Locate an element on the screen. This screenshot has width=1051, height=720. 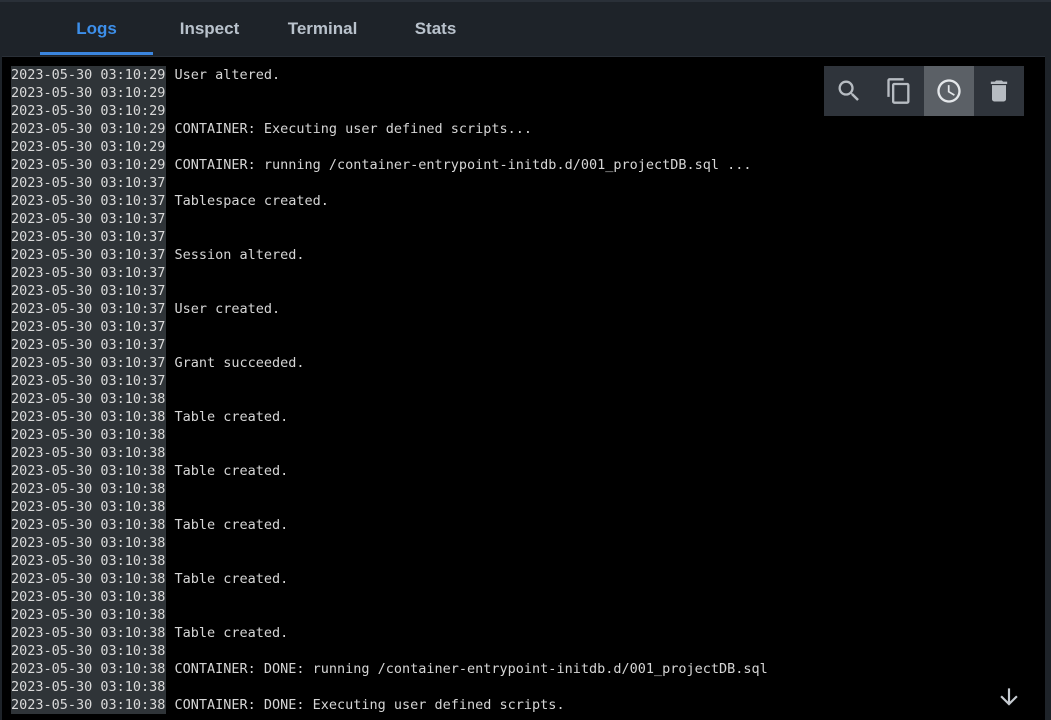
clear-logs-button is located at coordinates (999, 91).